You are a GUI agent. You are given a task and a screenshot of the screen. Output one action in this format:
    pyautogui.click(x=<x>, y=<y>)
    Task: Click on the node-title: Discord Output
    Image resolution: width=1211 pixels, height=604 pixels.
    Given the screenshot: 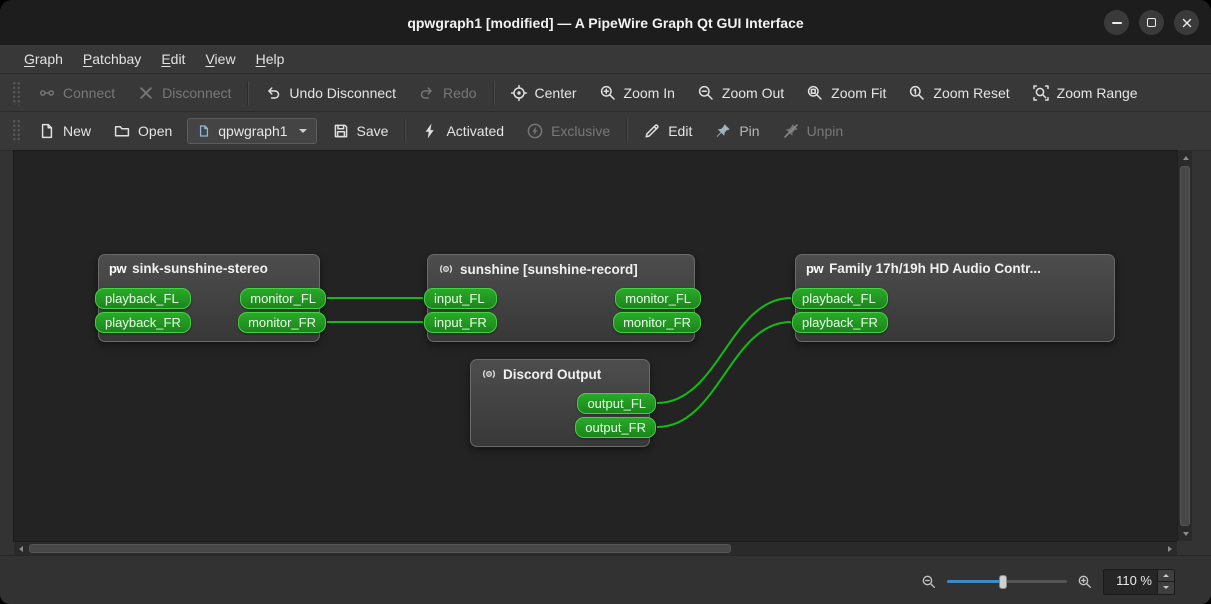 What is the action you would take?
    pyautogui.click(x=560, y=371)
    